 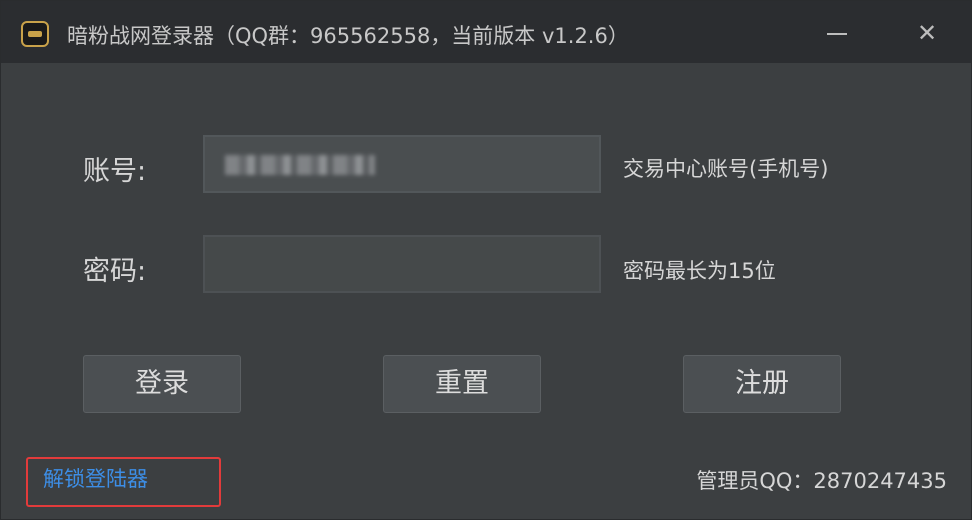 I want to click on account-input, so click(x=402, y=164).